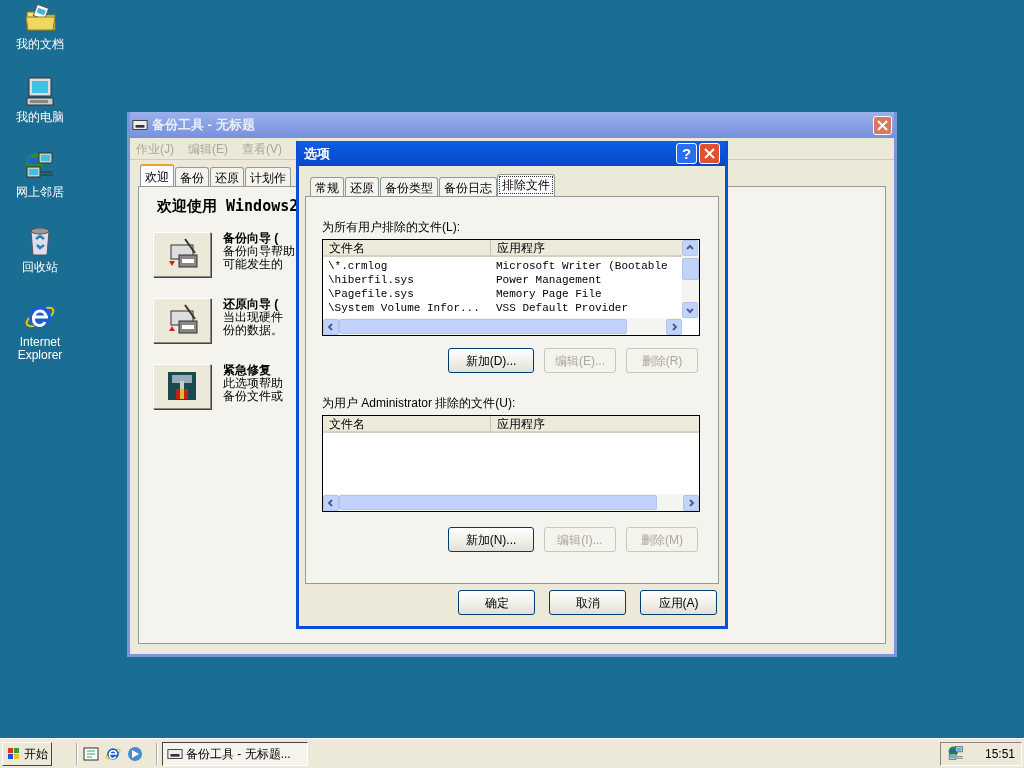  I want to click on tab: 备份日志, so click(468, 186).